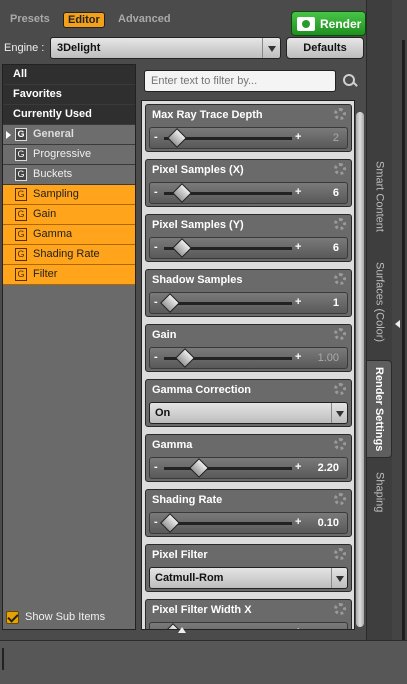  Describe the element at coordinates (144, 19) in the screenshot. I see `tab-advanced: Advanced` at that location.